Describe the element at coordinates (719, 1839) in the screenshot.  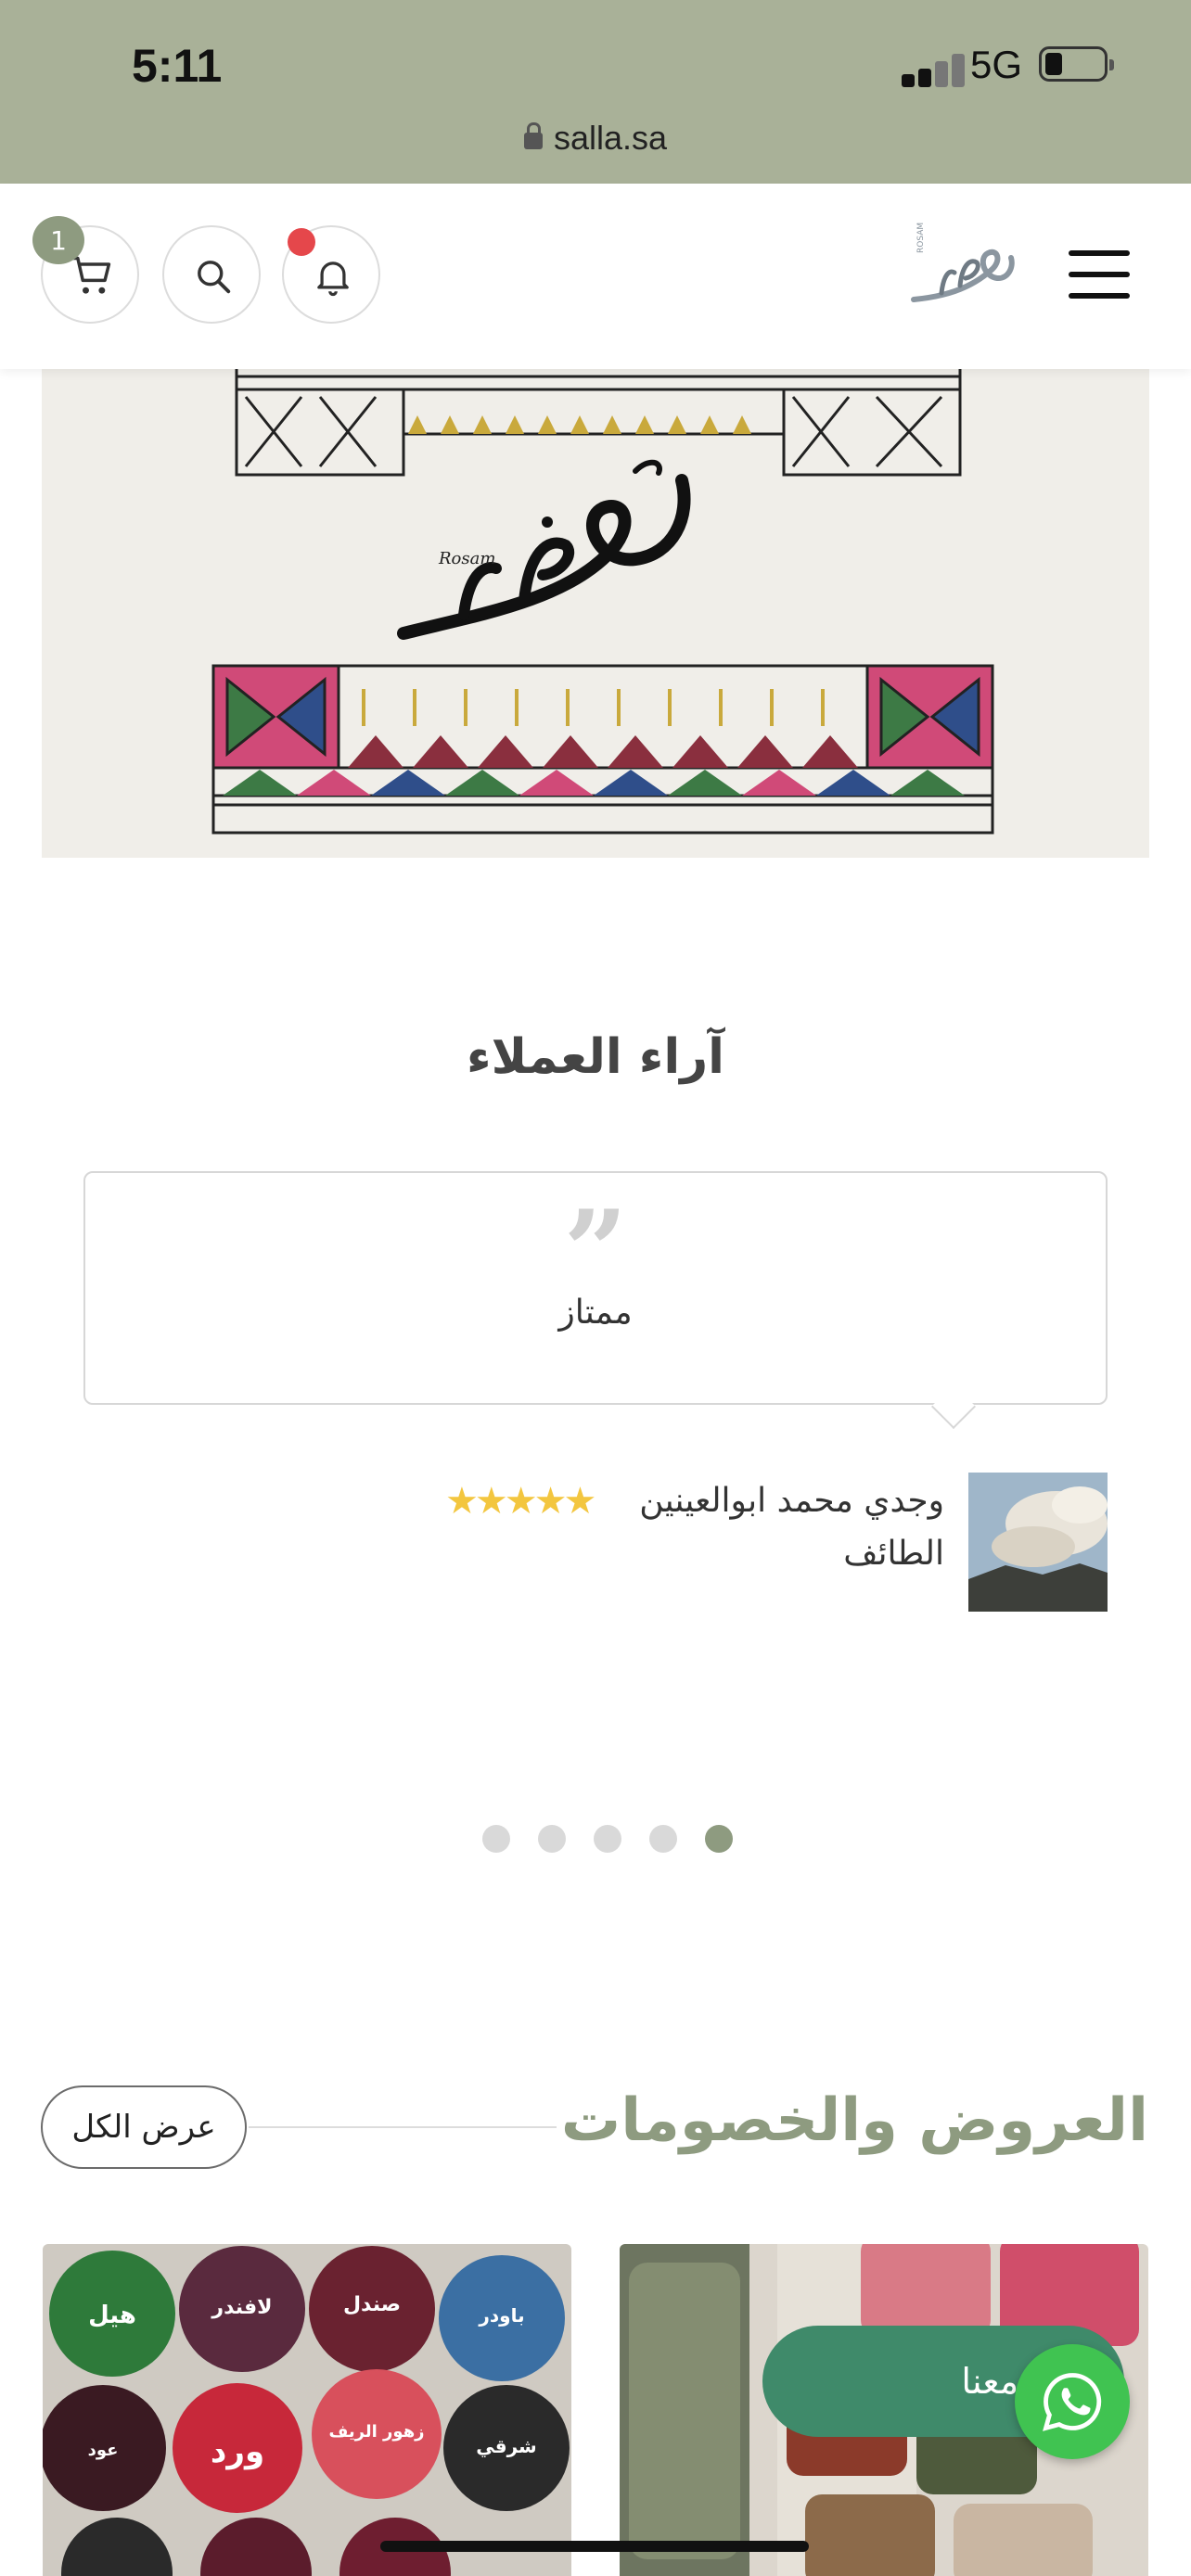
I see `carousel-dot-active` at that location.